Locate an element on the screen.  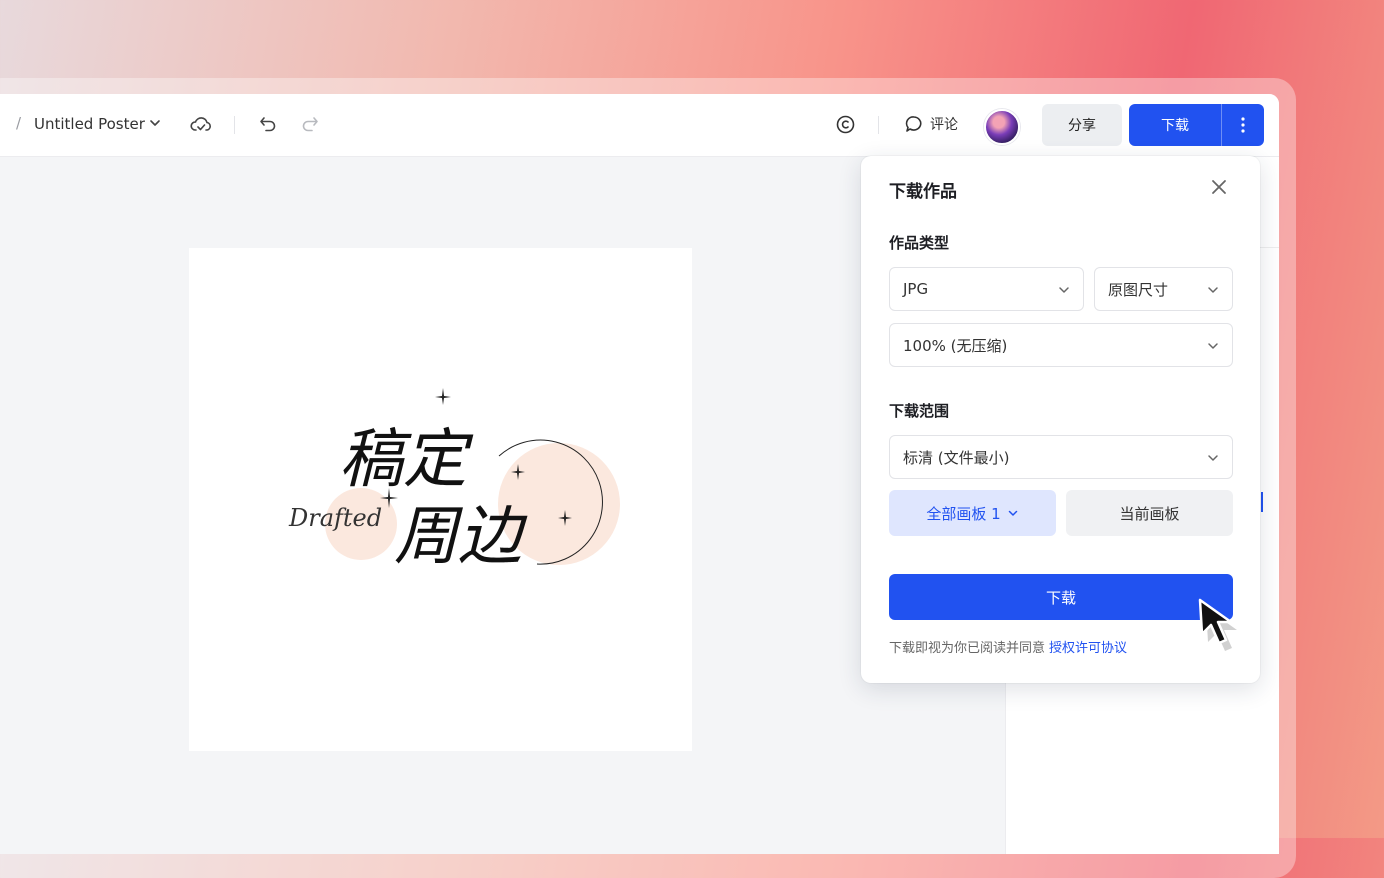
current-board-button: 当前画板 is located at coordinates (1149, 513).